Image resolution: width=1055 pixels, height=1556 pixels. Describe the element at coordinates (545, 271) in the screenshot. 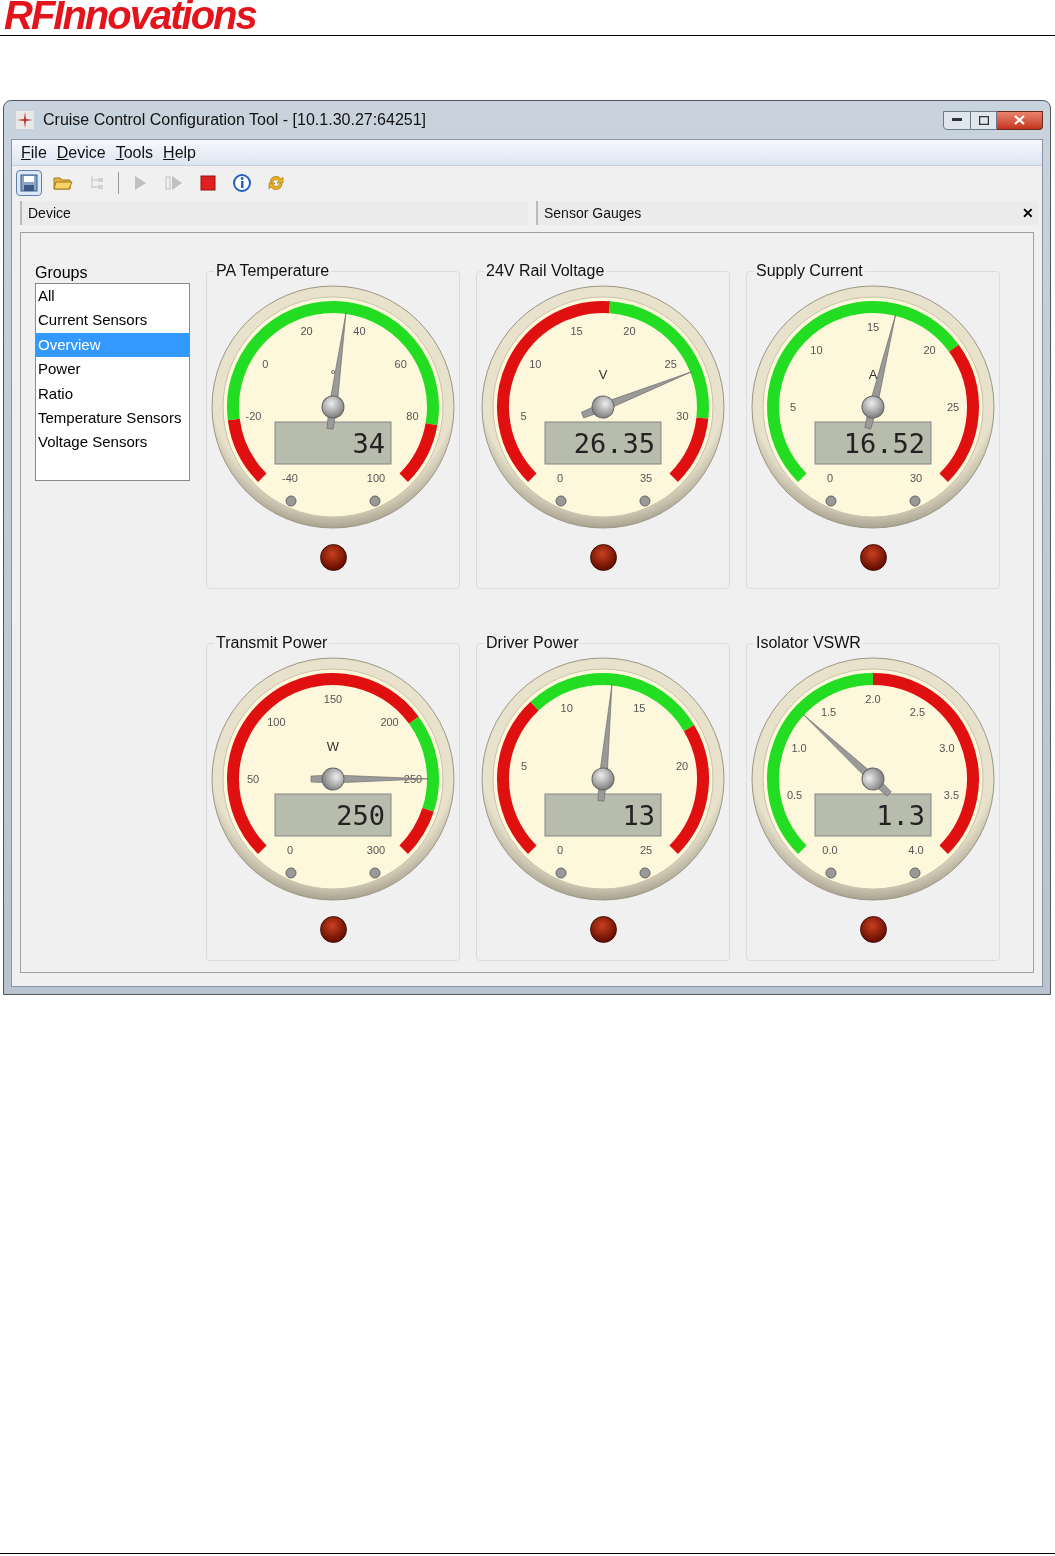

I see `gauge-title: 24V Rail Voltage` at that location.